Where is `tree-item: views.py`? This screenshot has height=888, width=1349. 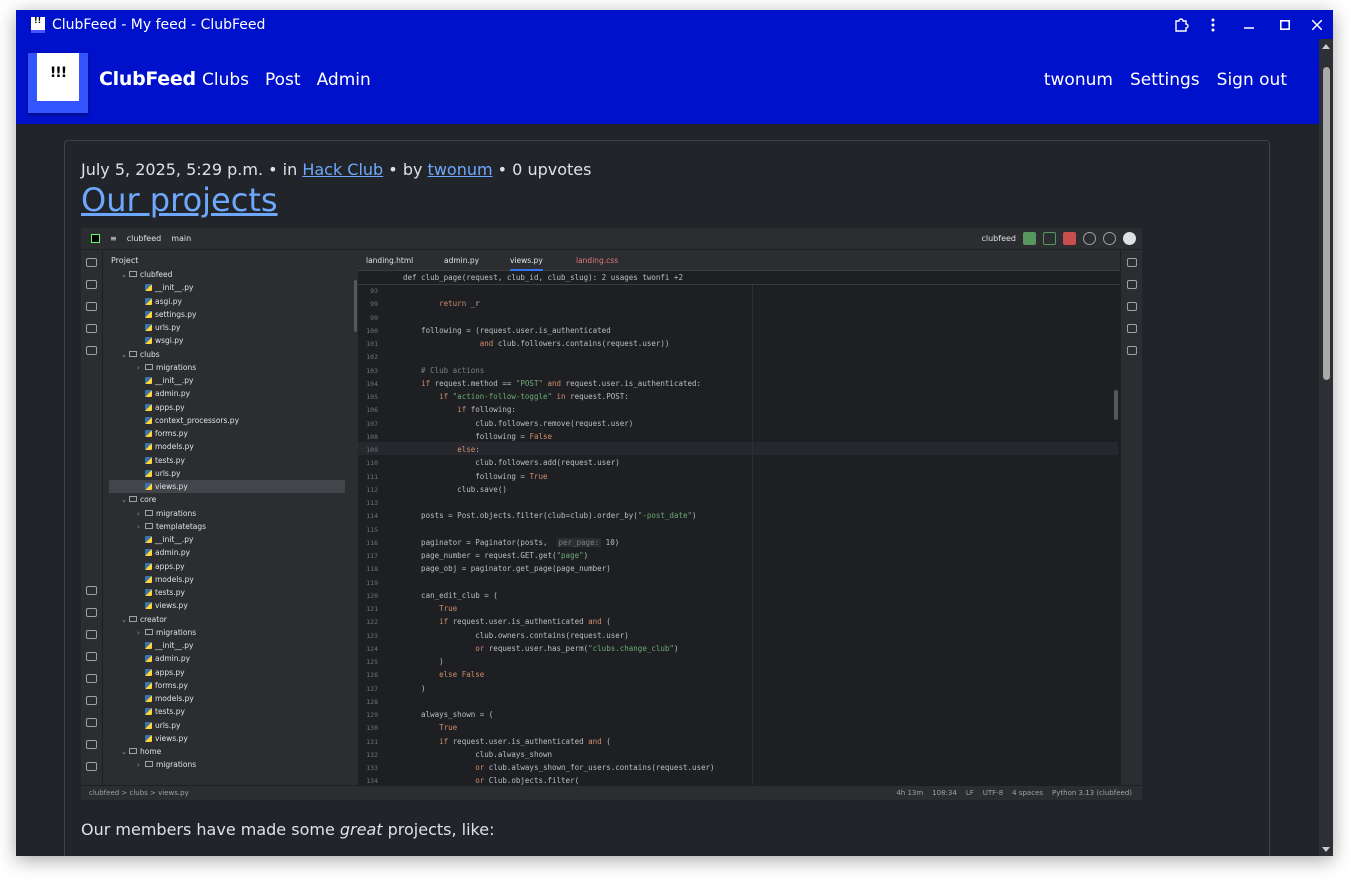 tree-item: views.py is located at coordinates (227, 486).